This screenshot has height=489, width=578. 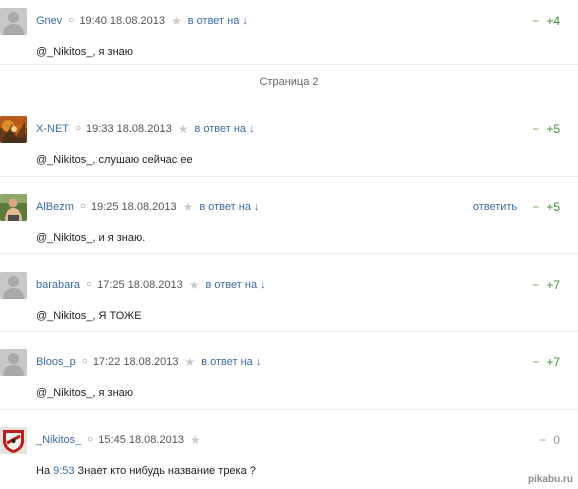 What do you see at coordinates (289, 82) in the screenshot?
I see `page-separator: Страница 2` at bounding box center [289, 82].